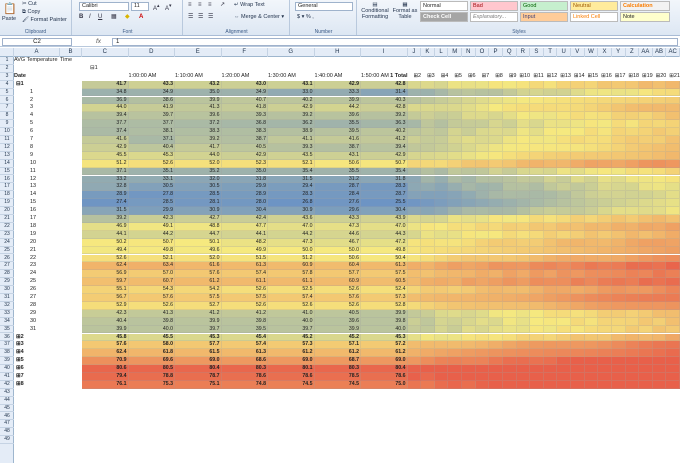 Image resolution: width=680 pixels, height=463 pixels. What do you see at coordinates (337, 195) in the screenshot?
I see `day-row-cell: 28.4` at bounding box center [337, 195].